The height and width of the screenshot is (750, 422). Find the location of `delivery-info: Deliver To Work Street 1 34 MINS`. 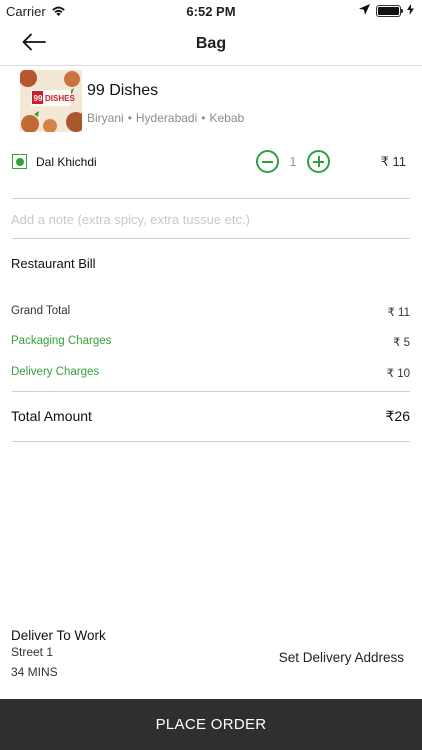

delivery-info: Deliver To Work Street 1 34 MINS is located at coordinates (58, 653).